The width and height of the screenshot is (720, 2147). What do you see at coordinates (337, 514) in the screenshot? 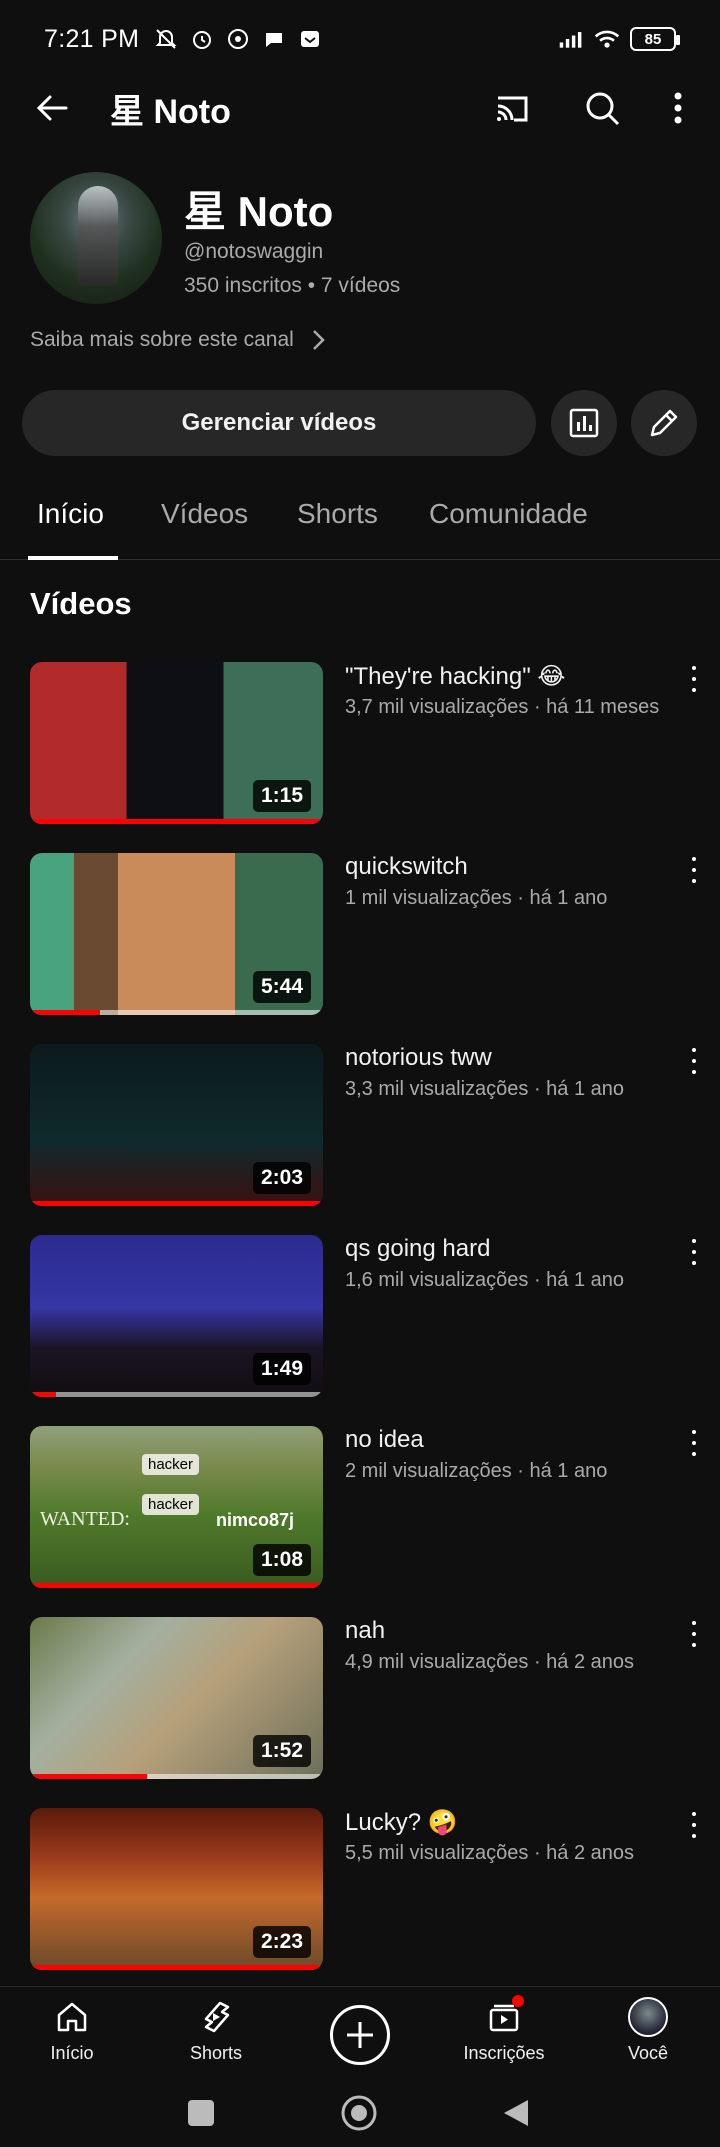
I see `tab-shorts: Shorts` at bounding box center [337, 514].